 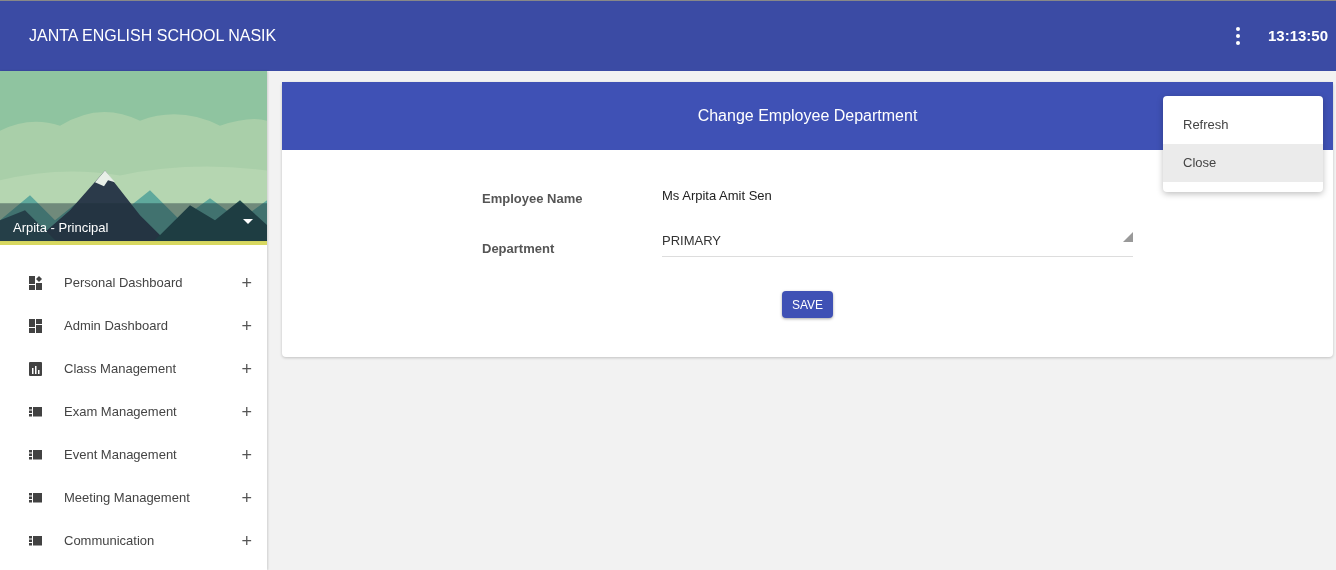 I want to click on sidebar-item: Event Management +, so click(x=133, y=454).